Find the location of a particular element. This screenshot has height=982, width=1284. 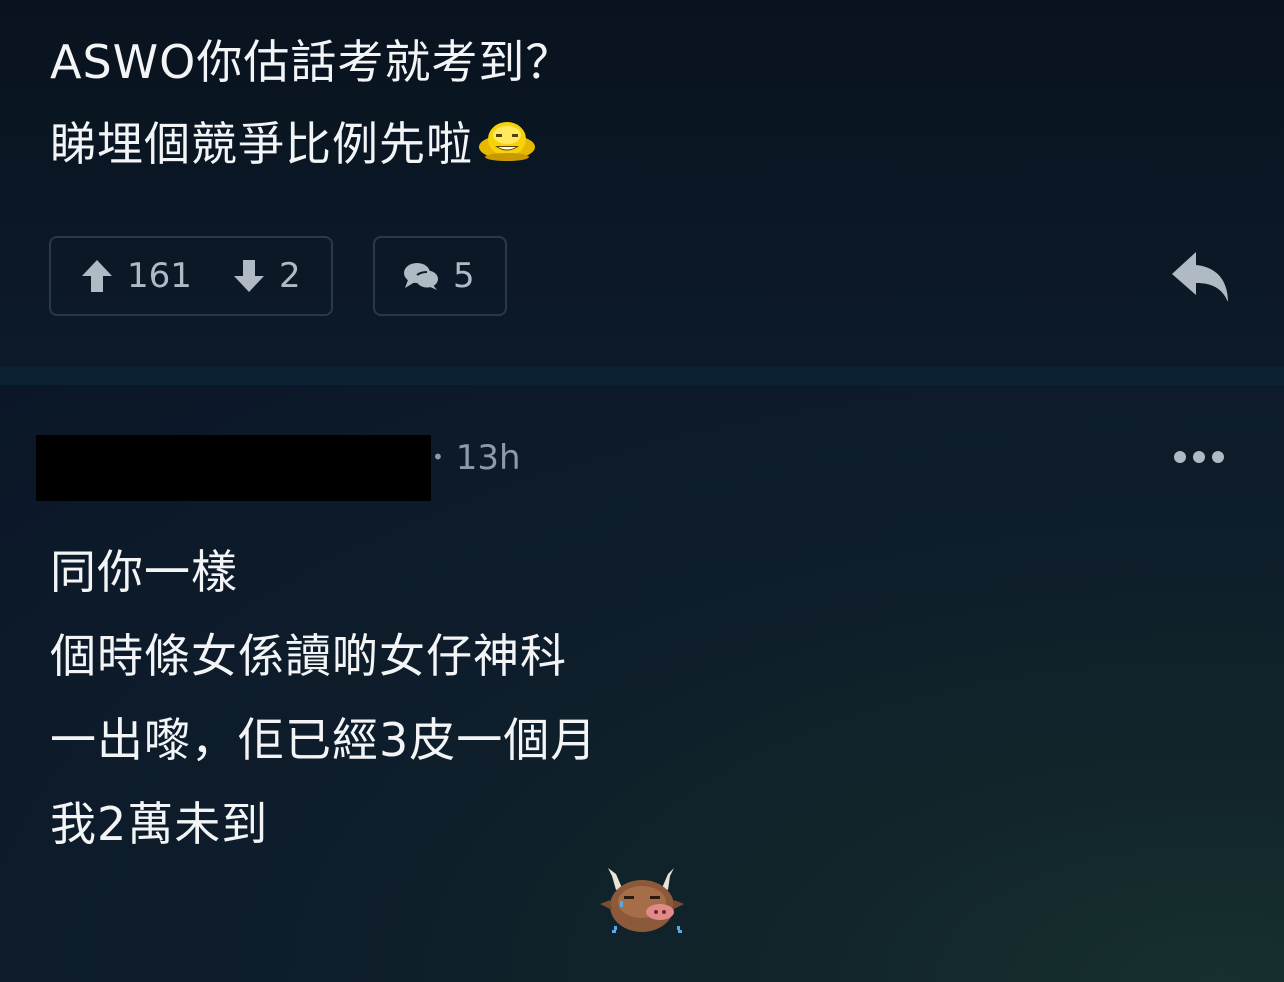

post-text-line-2-text: 睇埋個競爭比例先啦 is located at coordinates (261, 144).